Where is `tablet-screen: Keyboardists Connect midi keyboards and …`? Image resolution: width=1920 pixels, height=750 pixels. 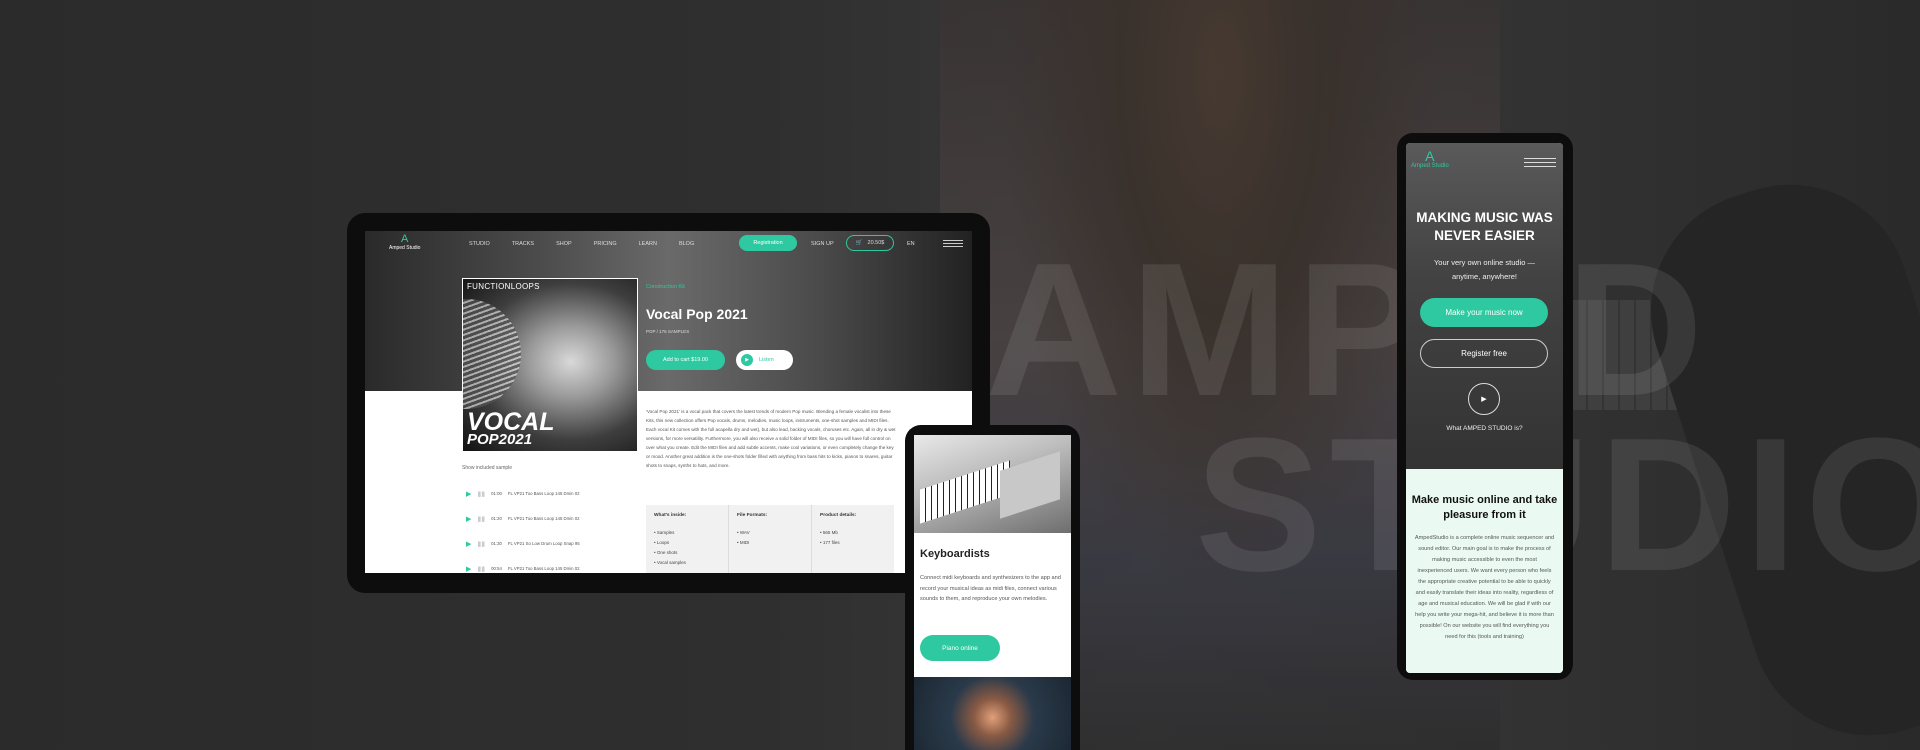
tablet-screen: Keyboardists Connect midi keyboards and … is located at coordinates (992, 592).